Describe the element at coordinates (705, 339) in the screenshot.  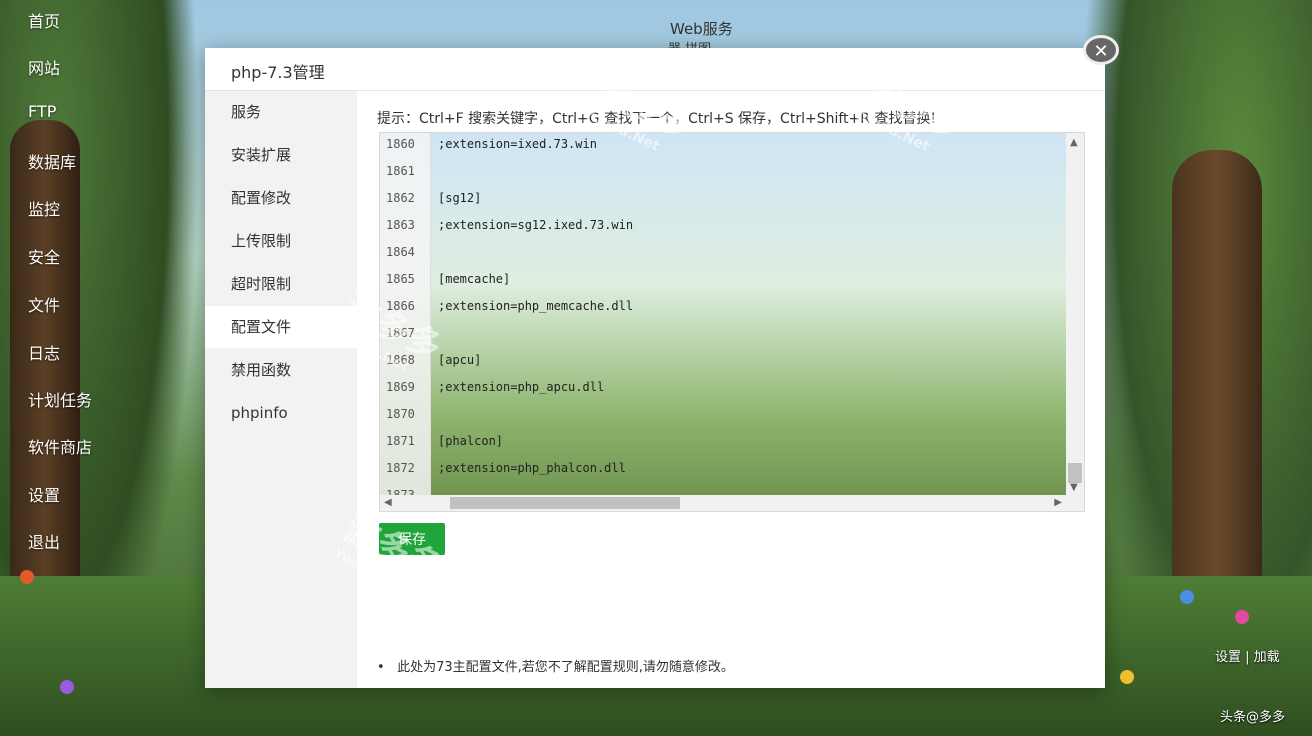
I see `code-line: 1867` at that location.